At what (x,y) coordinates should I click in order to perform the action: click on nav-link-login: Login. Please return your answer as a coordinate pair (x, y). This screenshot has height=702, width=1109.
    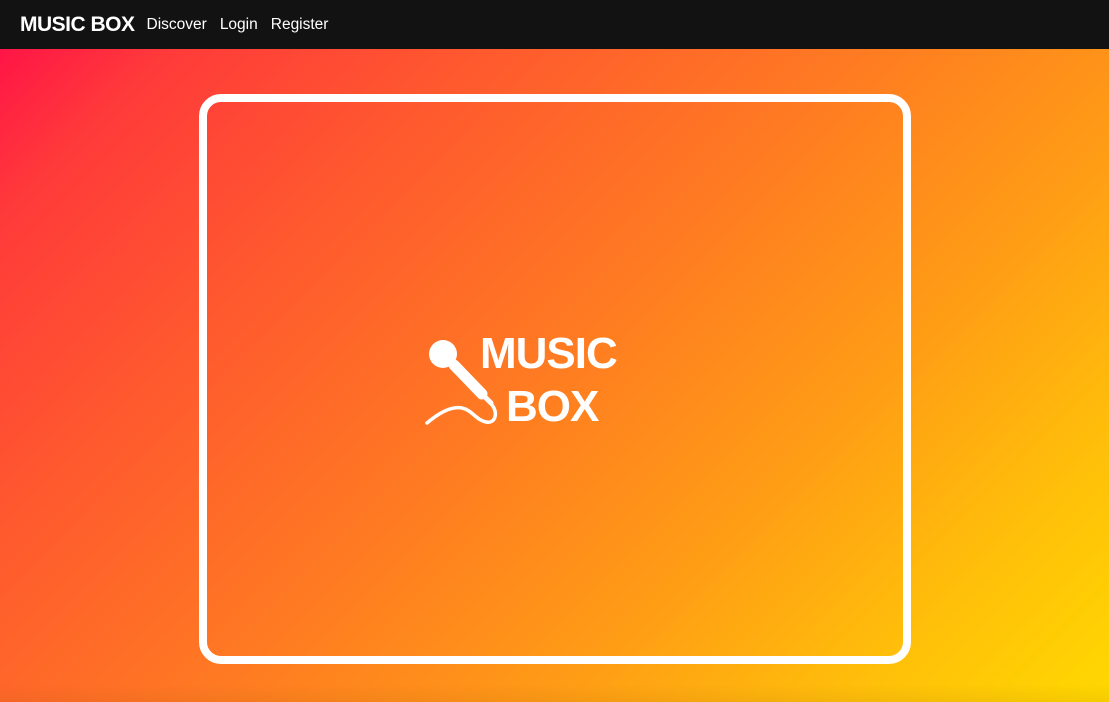
    Looking at the image, I should click on (239, 25).